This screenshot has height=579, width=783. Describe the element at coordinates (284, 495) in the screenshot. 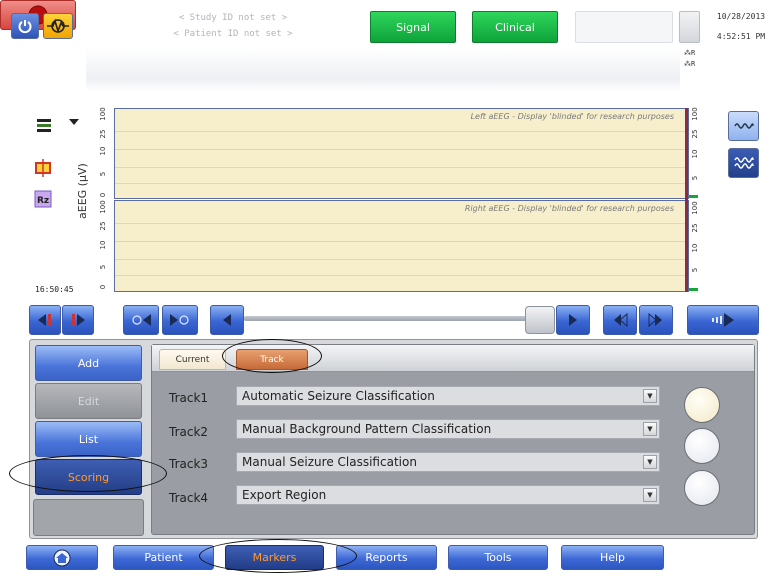

I see `track-select-value: Export Region` at that location.